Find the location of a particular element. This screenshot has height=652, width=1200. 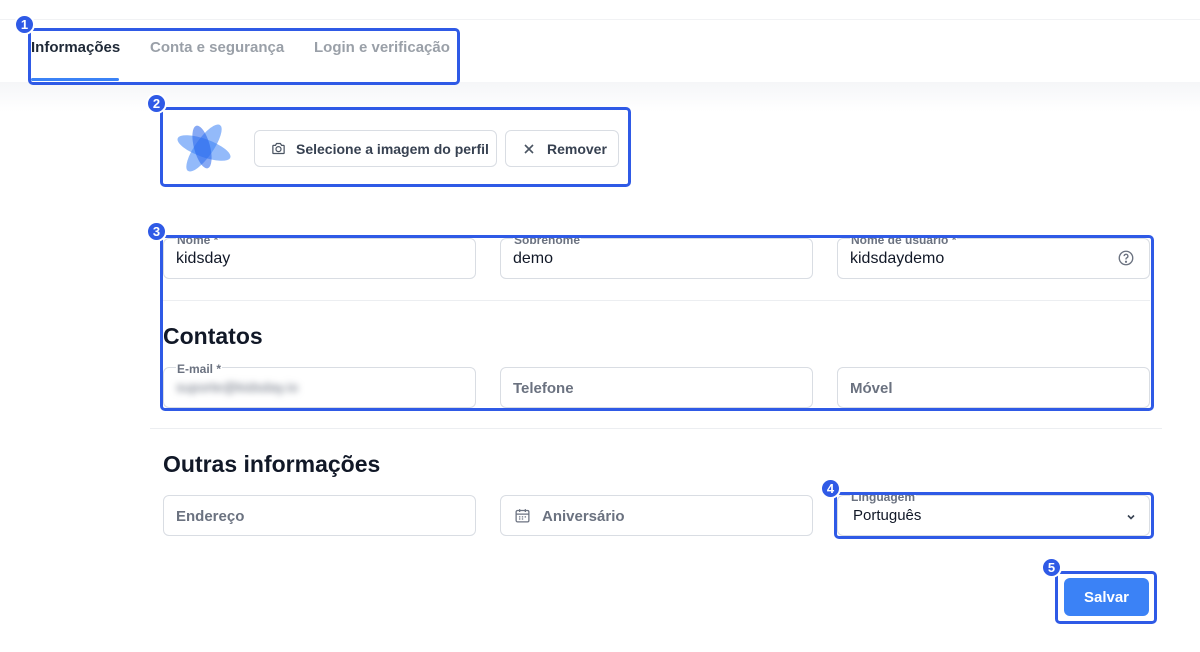

remove-image-button: Remover is located at coordinates (562, 148).